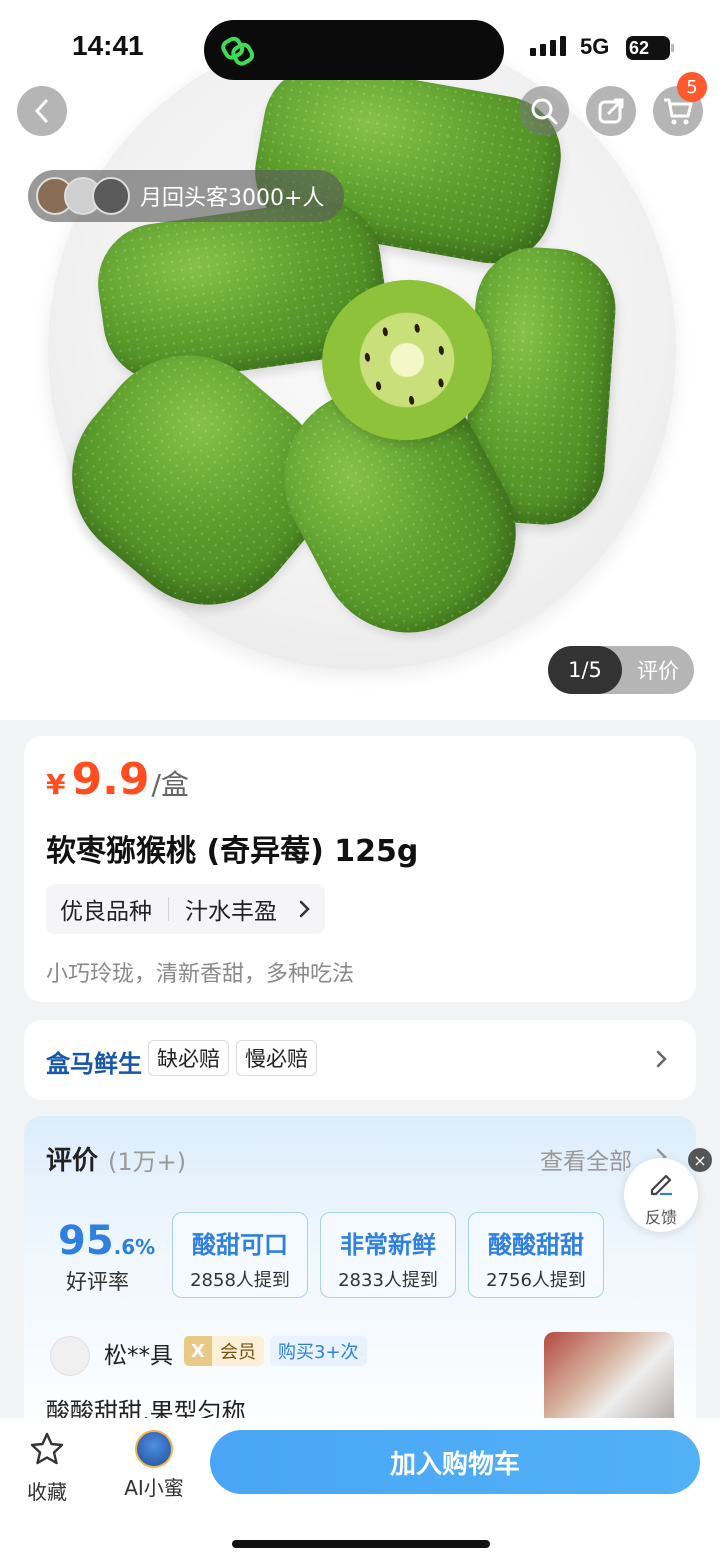  I want to click on signal-icon, so click(548, 46).